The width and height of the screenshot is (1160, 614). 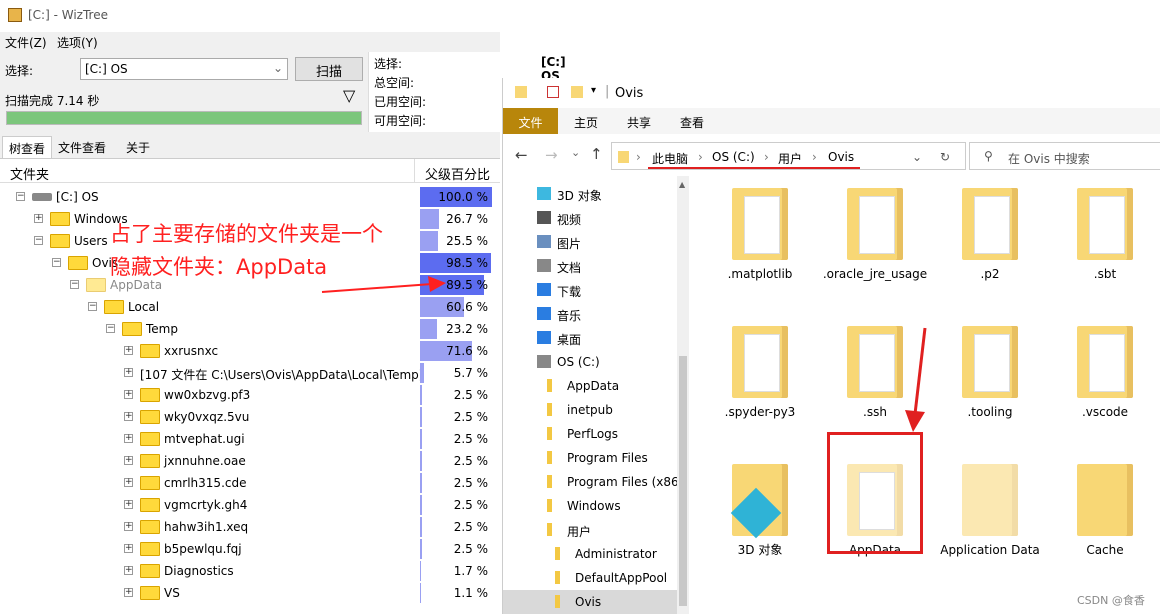 I want to click on column-folder: 文件夹, so click(x=29, y=173).